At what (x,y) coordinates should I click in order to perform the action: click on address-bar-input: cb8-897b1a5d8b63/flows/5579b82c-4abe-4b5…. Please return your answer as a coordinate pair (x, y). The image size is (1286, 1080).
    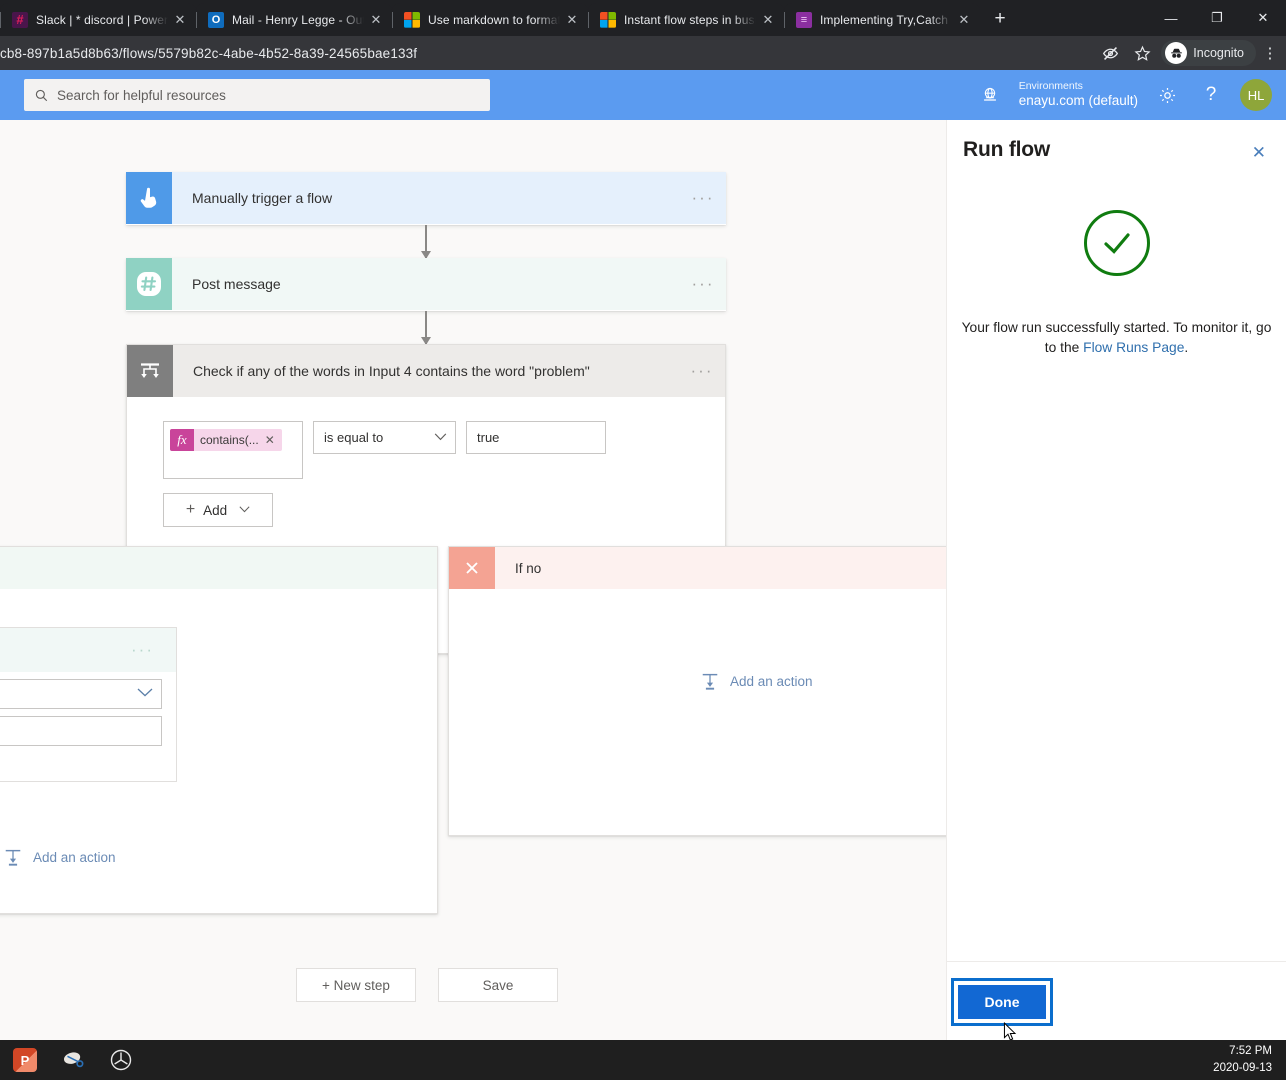
    Looking at the image, I should click on (548, 53).